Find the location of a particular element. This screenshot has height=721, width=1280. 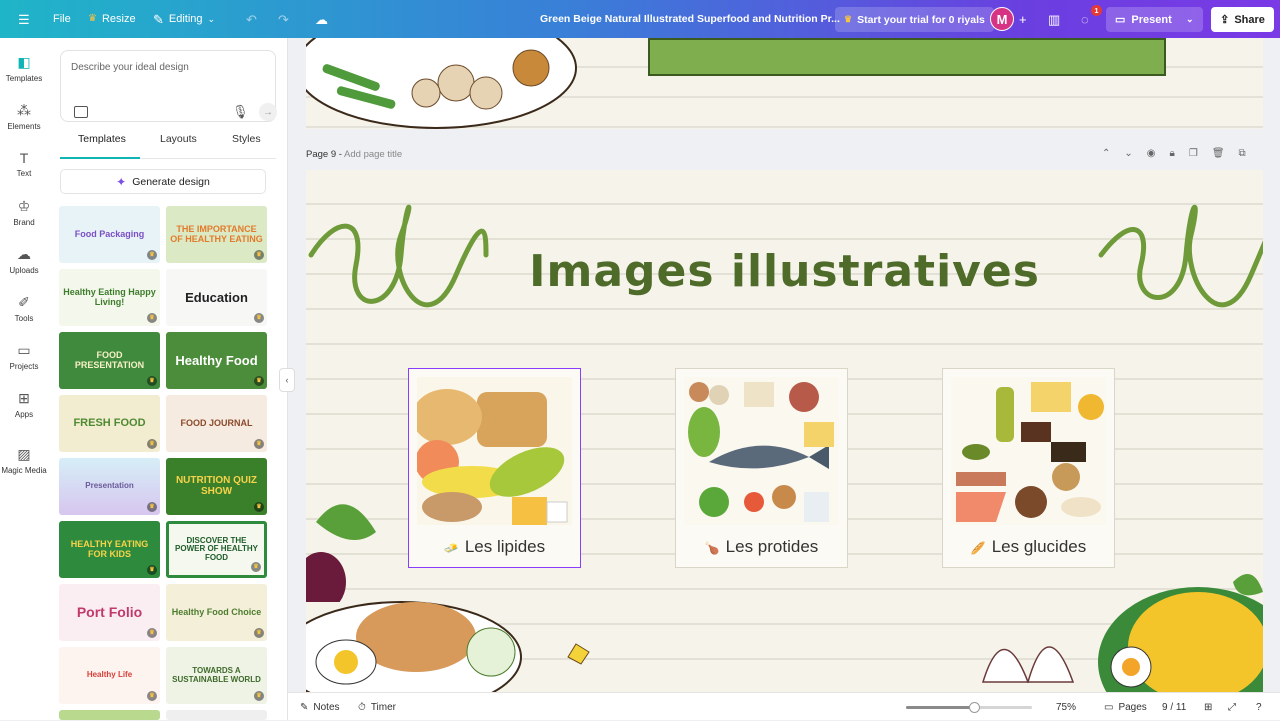

comments-icon: ◌ is located at coordinates (1085, 19).